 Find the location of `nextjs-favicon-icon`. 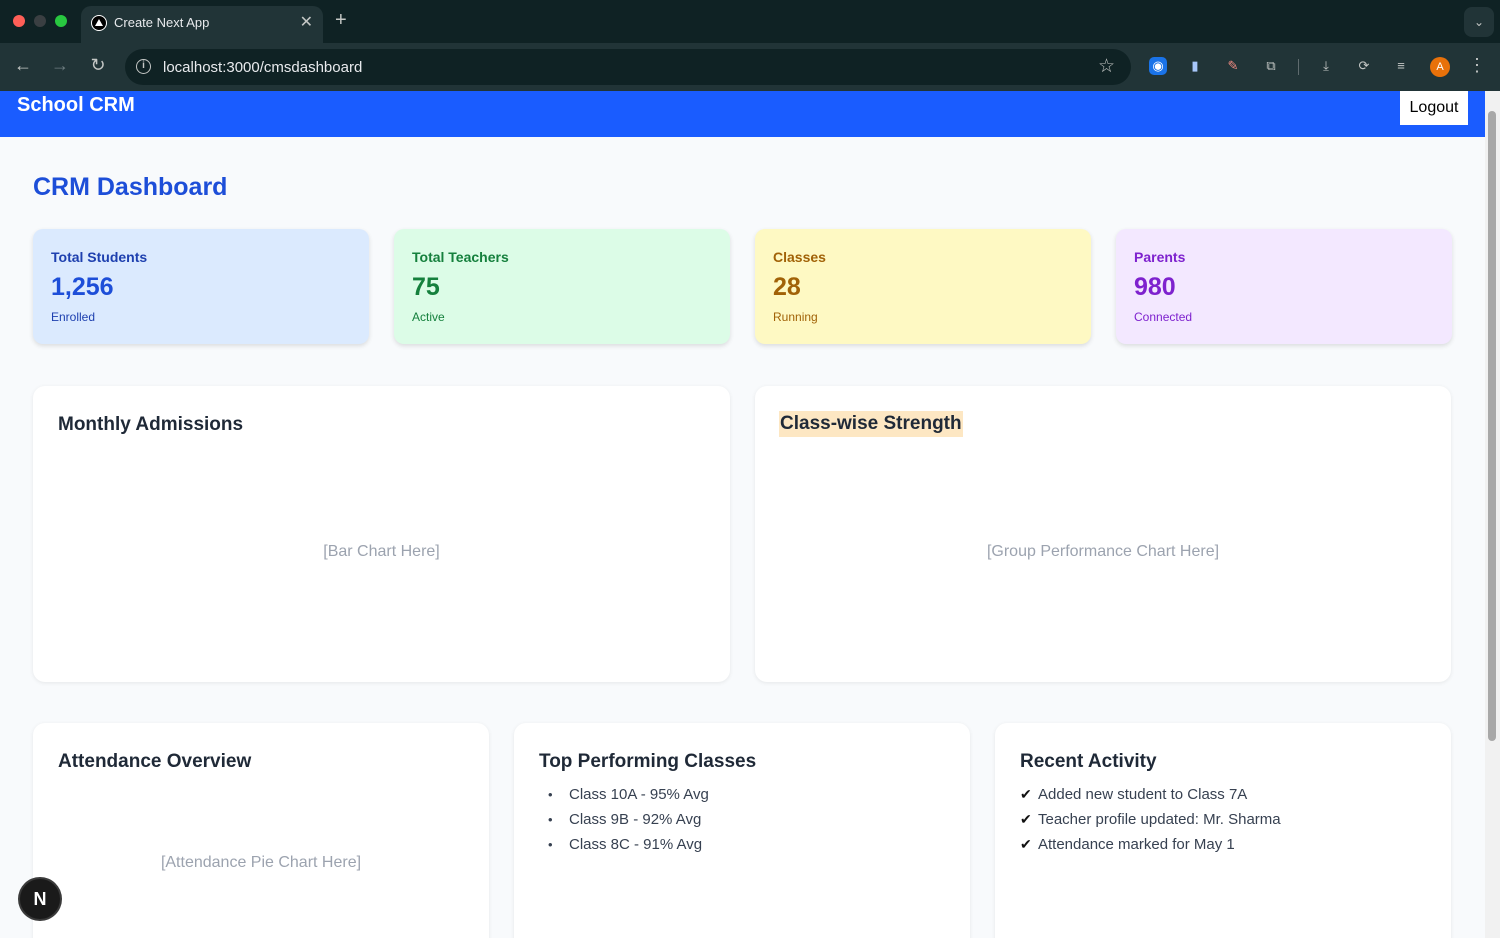

nextjs-favicon-icon is located at coordinates (99, 23).